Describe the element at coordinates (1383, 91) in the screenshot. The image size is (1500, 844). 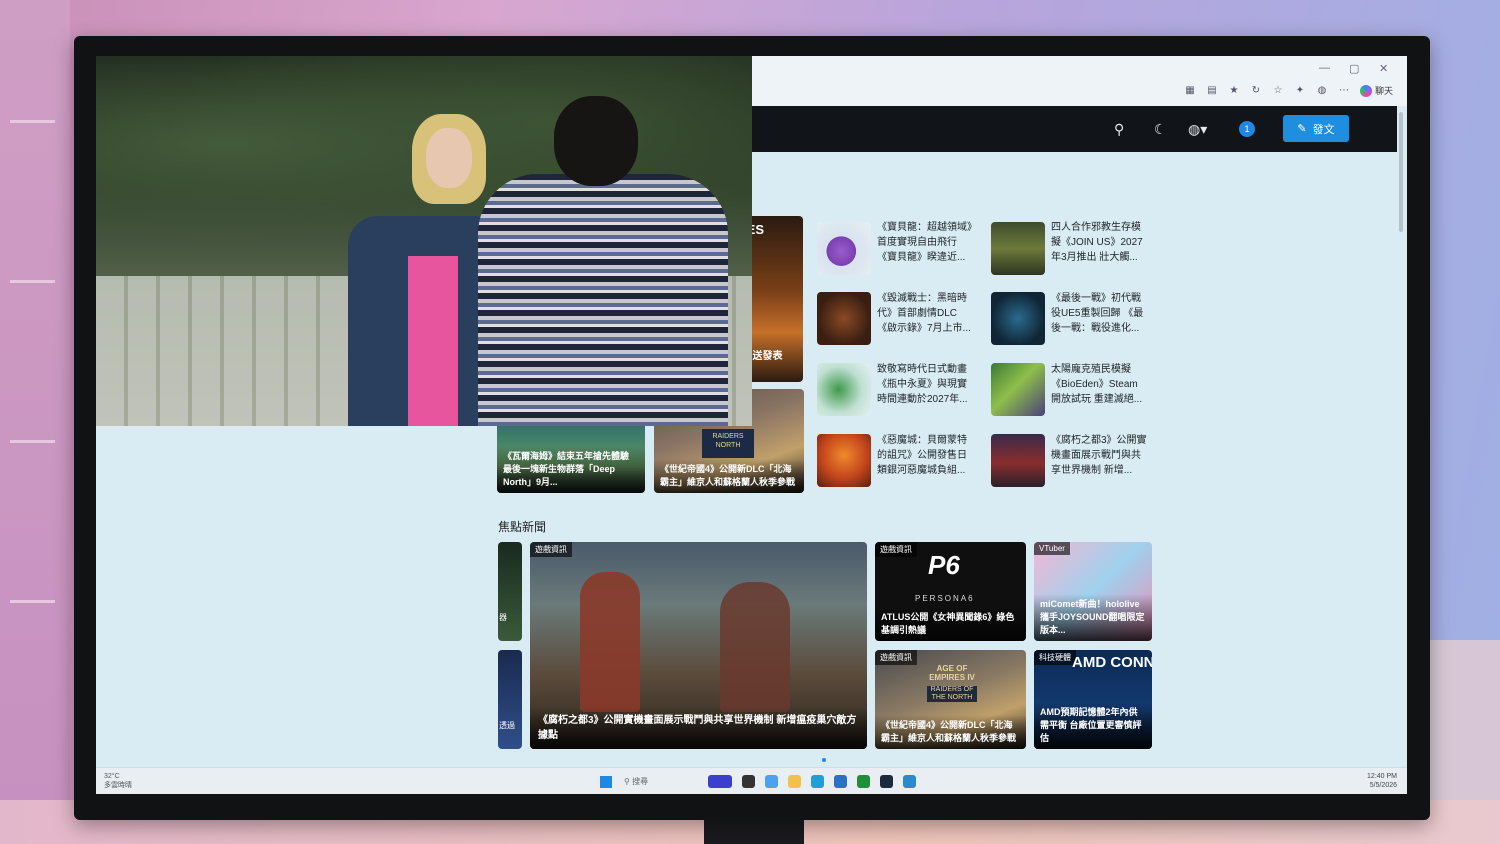
I see `copilot-label: 聊天` at that location.